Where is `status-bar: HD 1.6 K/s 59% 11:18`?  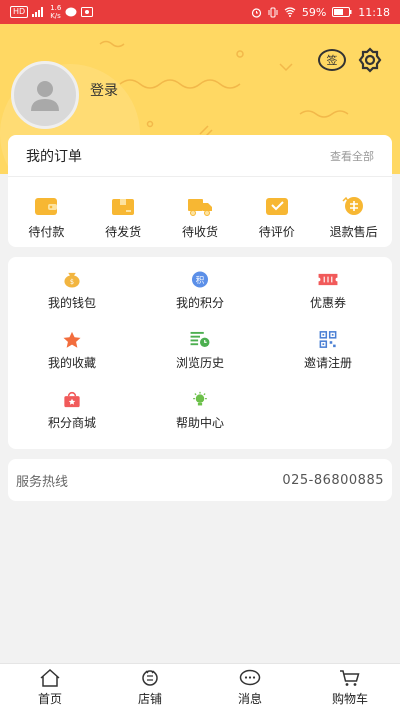 status-bar: HD 1.6 K/s 59% 11:18 is located at coordinates (200, 12).